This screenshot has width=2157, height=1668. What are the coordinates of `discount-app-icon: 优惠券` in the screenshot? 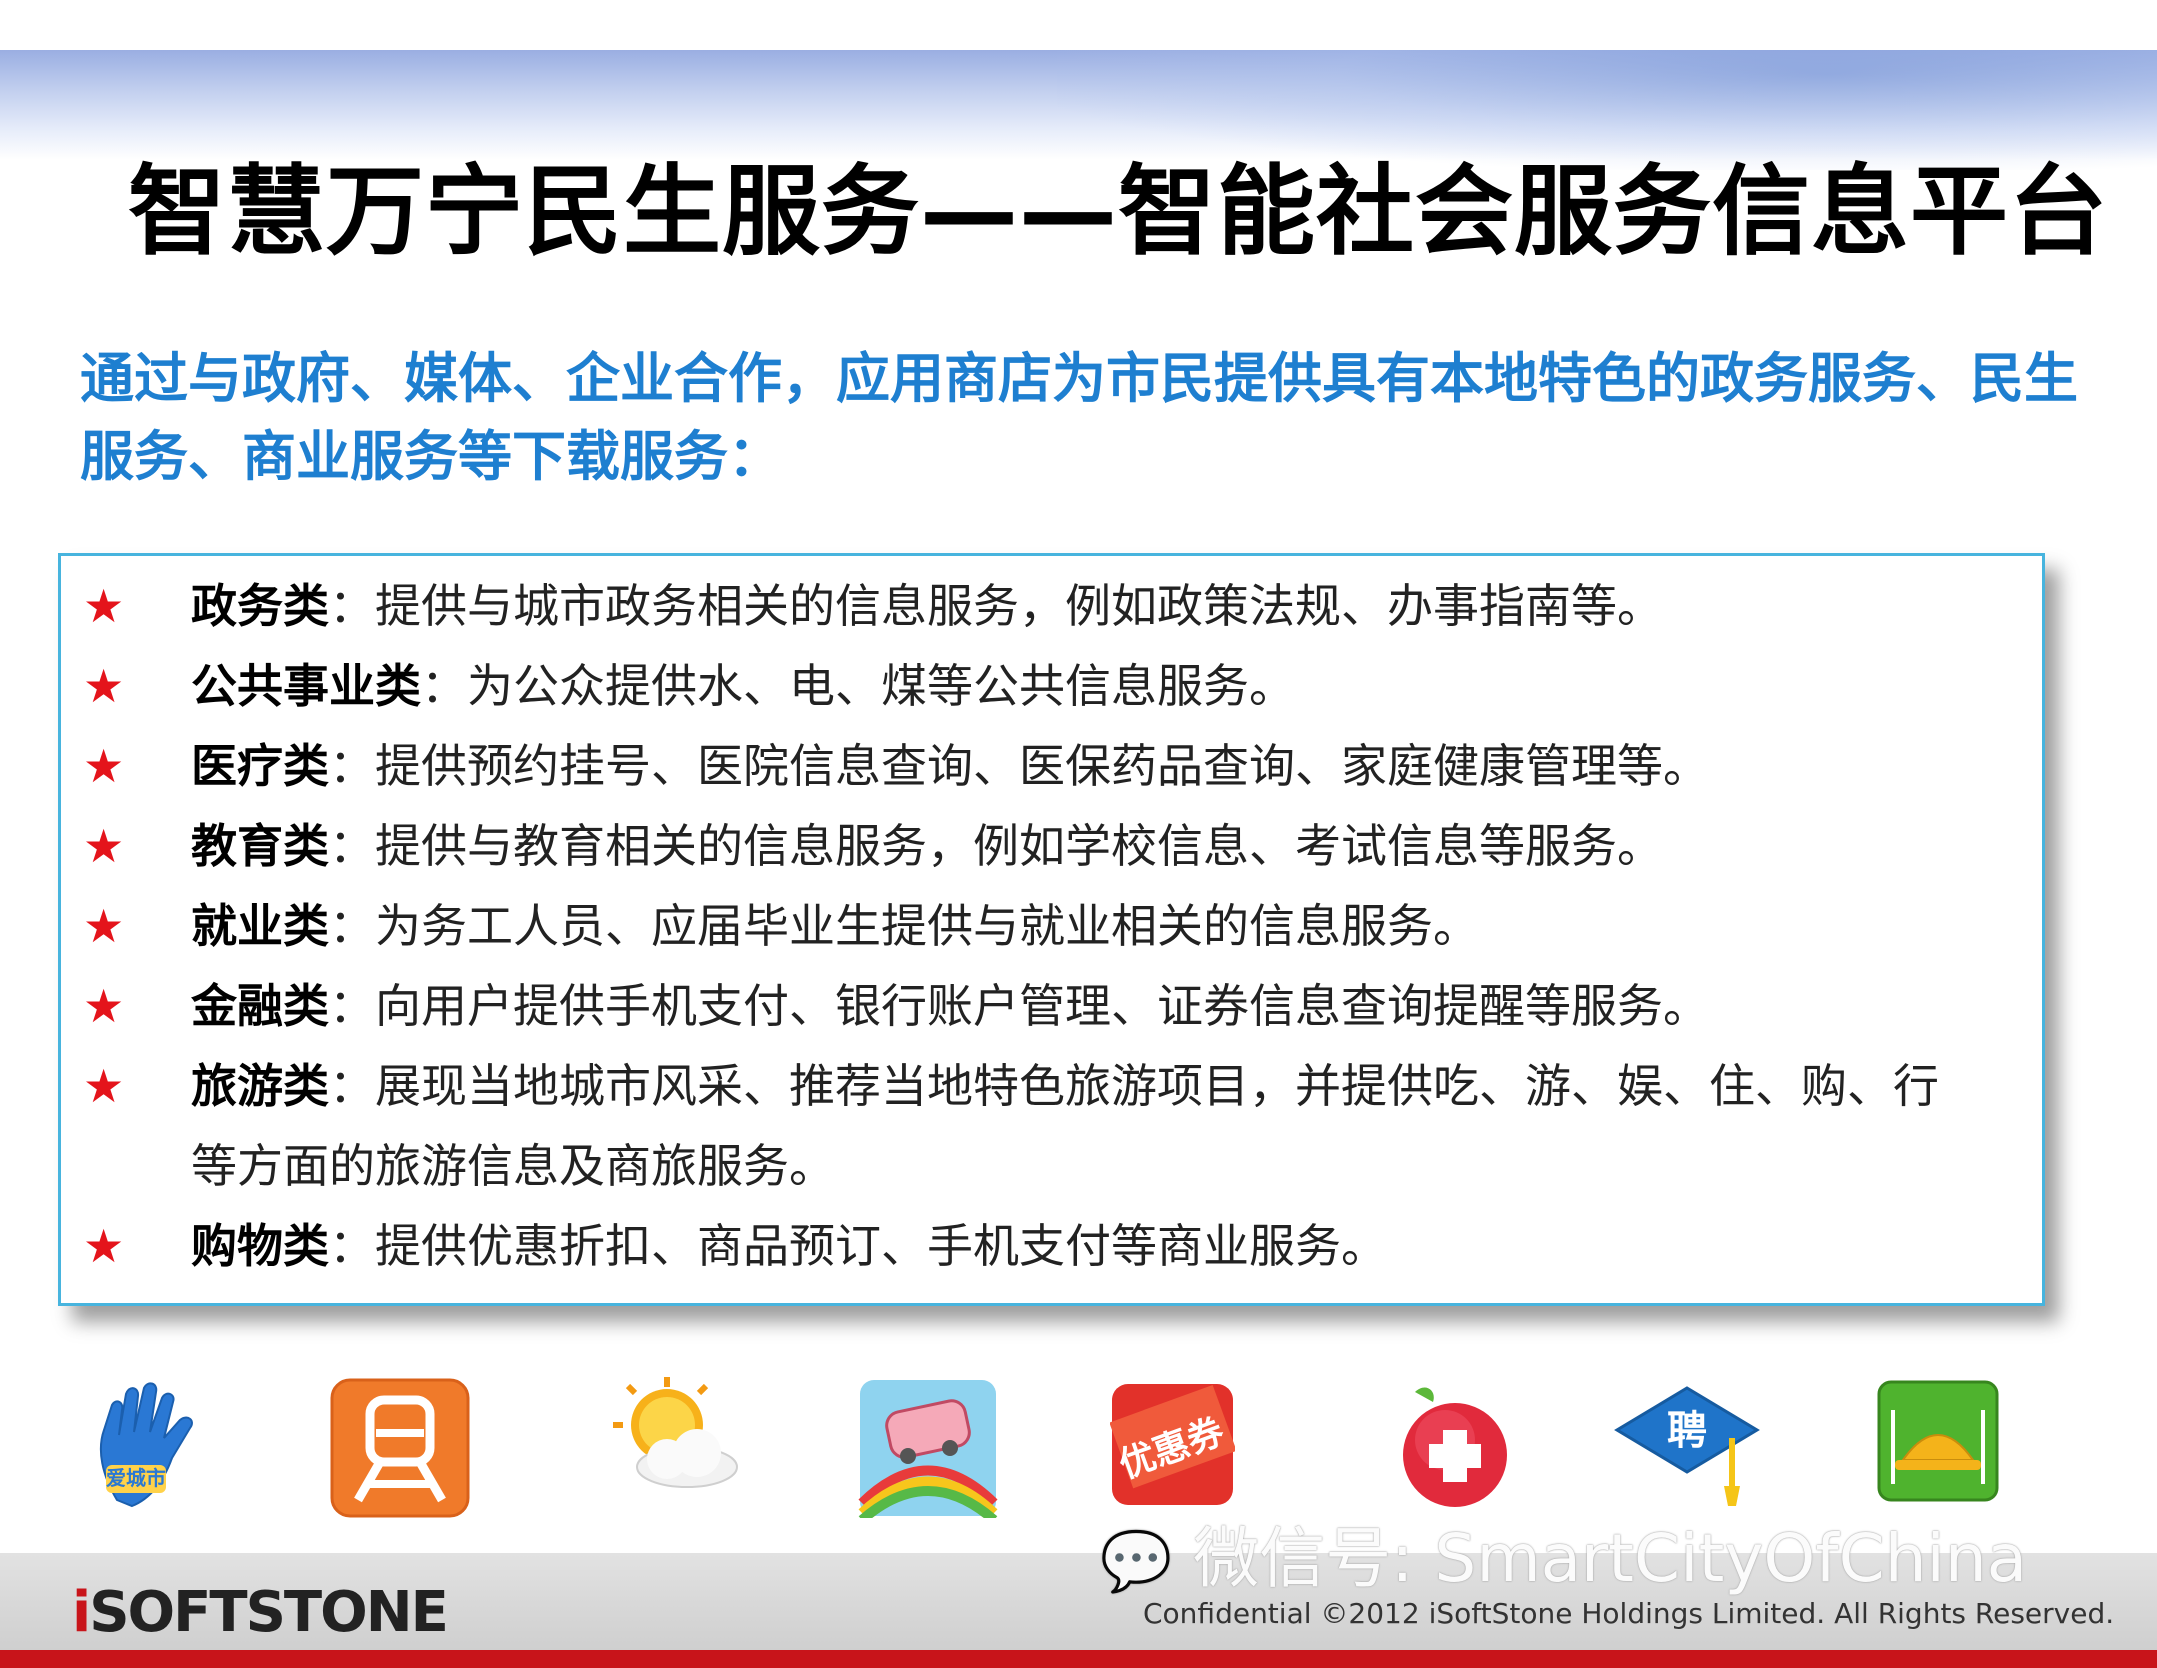 It's located at (1172, 1444).